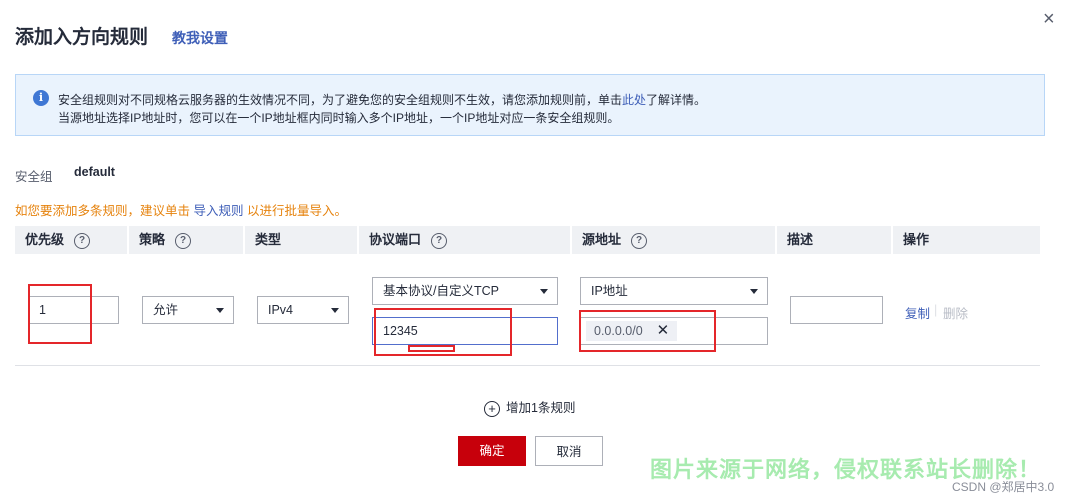 The width and height of the screenshot is (1075, 500). Describe the element at coordinates (634, 100) in the screenshot. I see `details-link: 此处` at that location.